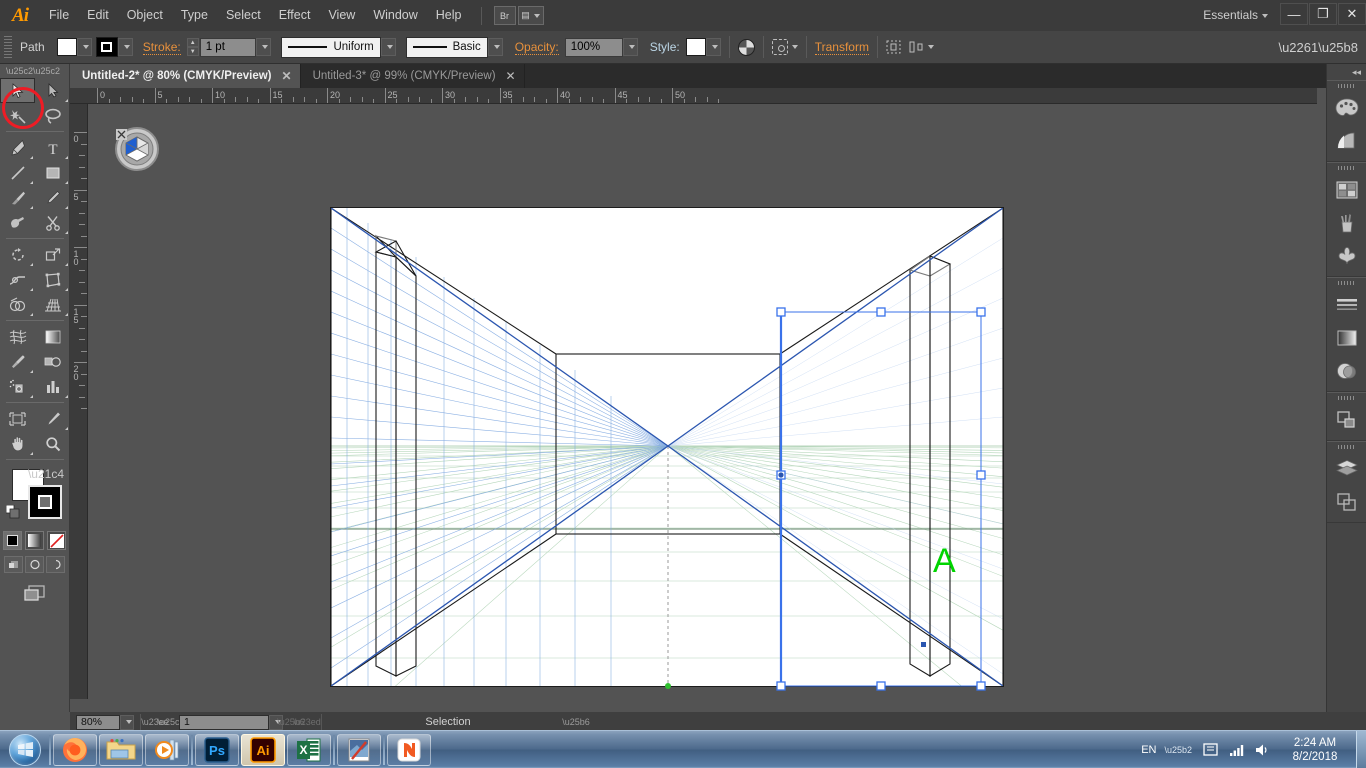  Describe the element at coordinates (17, 386) in the screenshot. I see `symbol-sprayer-tool` at that location.